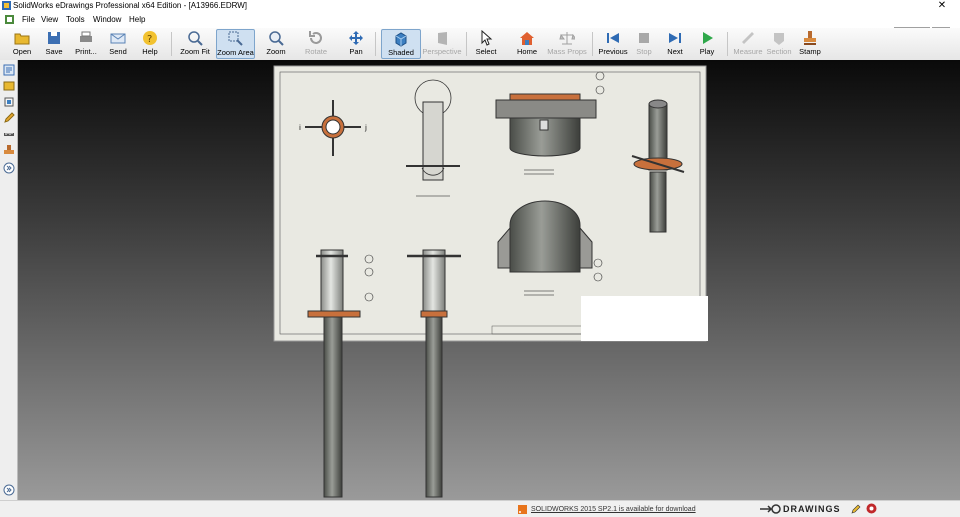 This screenshot has height=517, width=960. I want to click on component-icon, so click(9, 86).